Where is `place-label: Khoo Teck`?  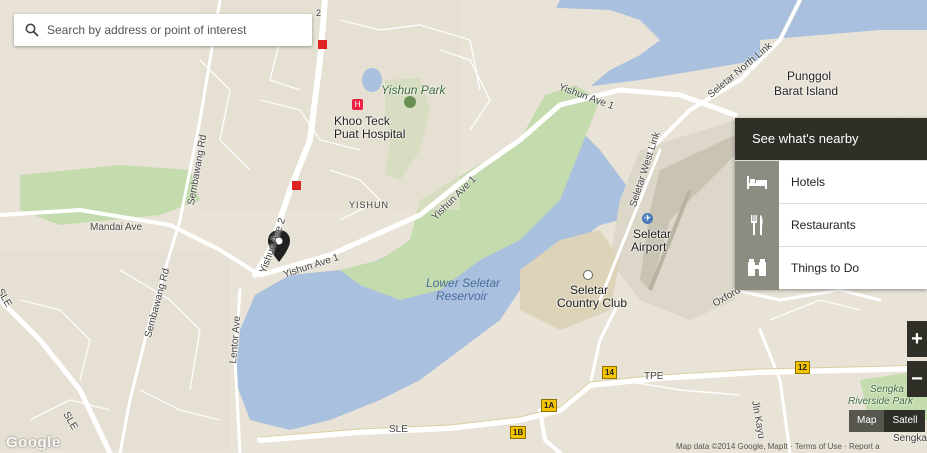
place-label: Khoo Teck is located at coordinates (362, 121).